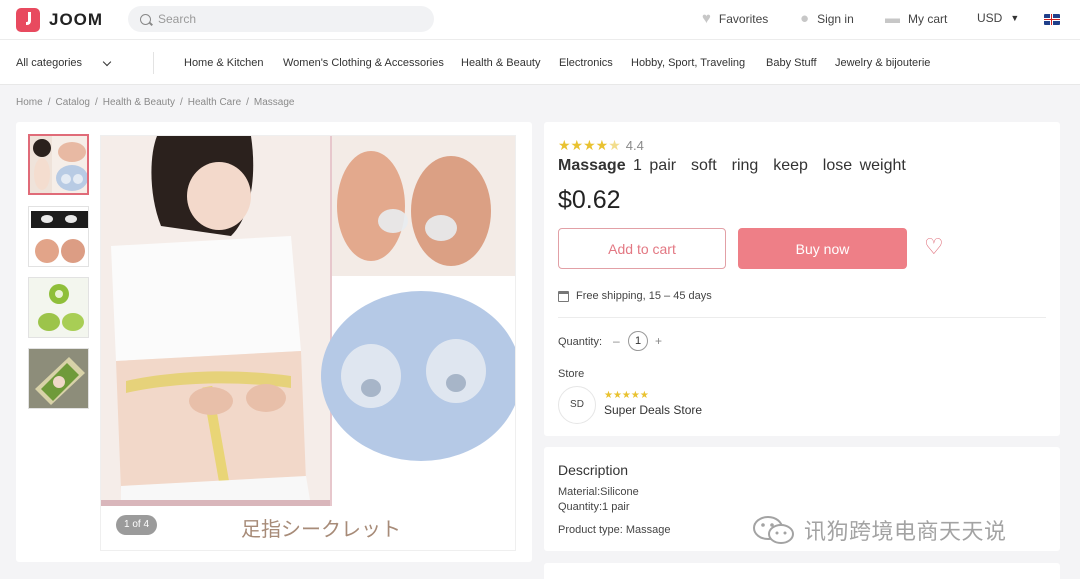  I want to click on shipping-text: Free shipping, 15 – 45 days, so click(644, 296).